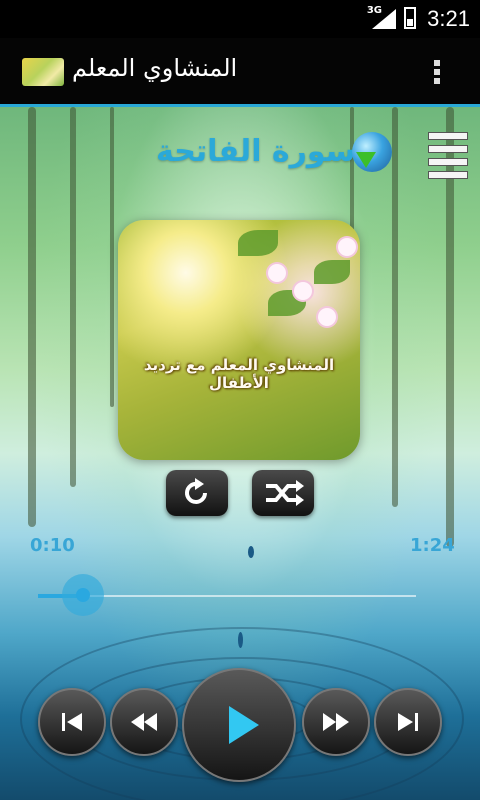 The width and height of the screenshot is (480, 800). I want to click on elapsed-time: 0:10, so click(52, 545).